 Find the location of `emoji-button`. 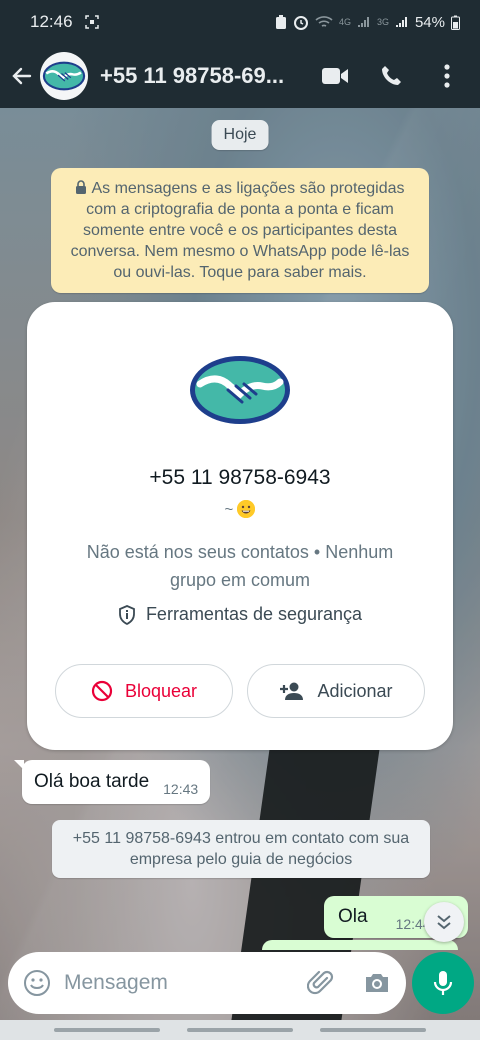

emoji-button is located at coordinates (37, 983).